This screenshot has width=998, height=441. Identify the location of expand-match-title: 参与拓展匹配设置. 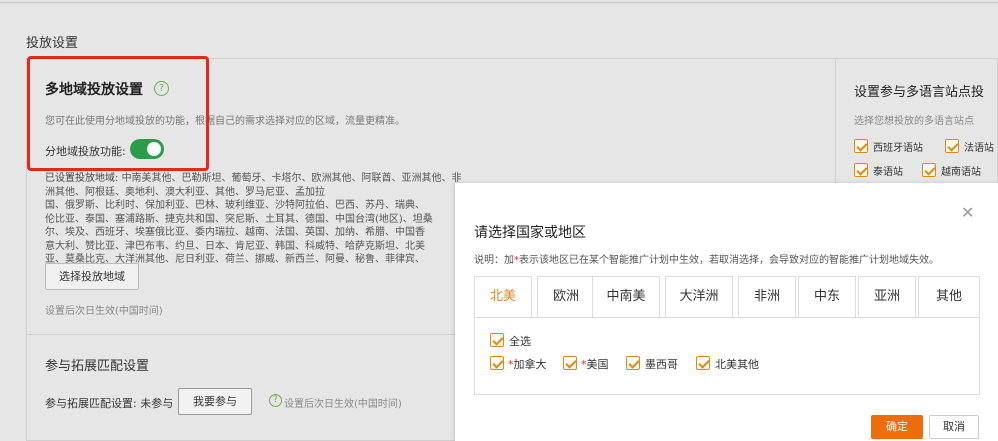
(97, 366).